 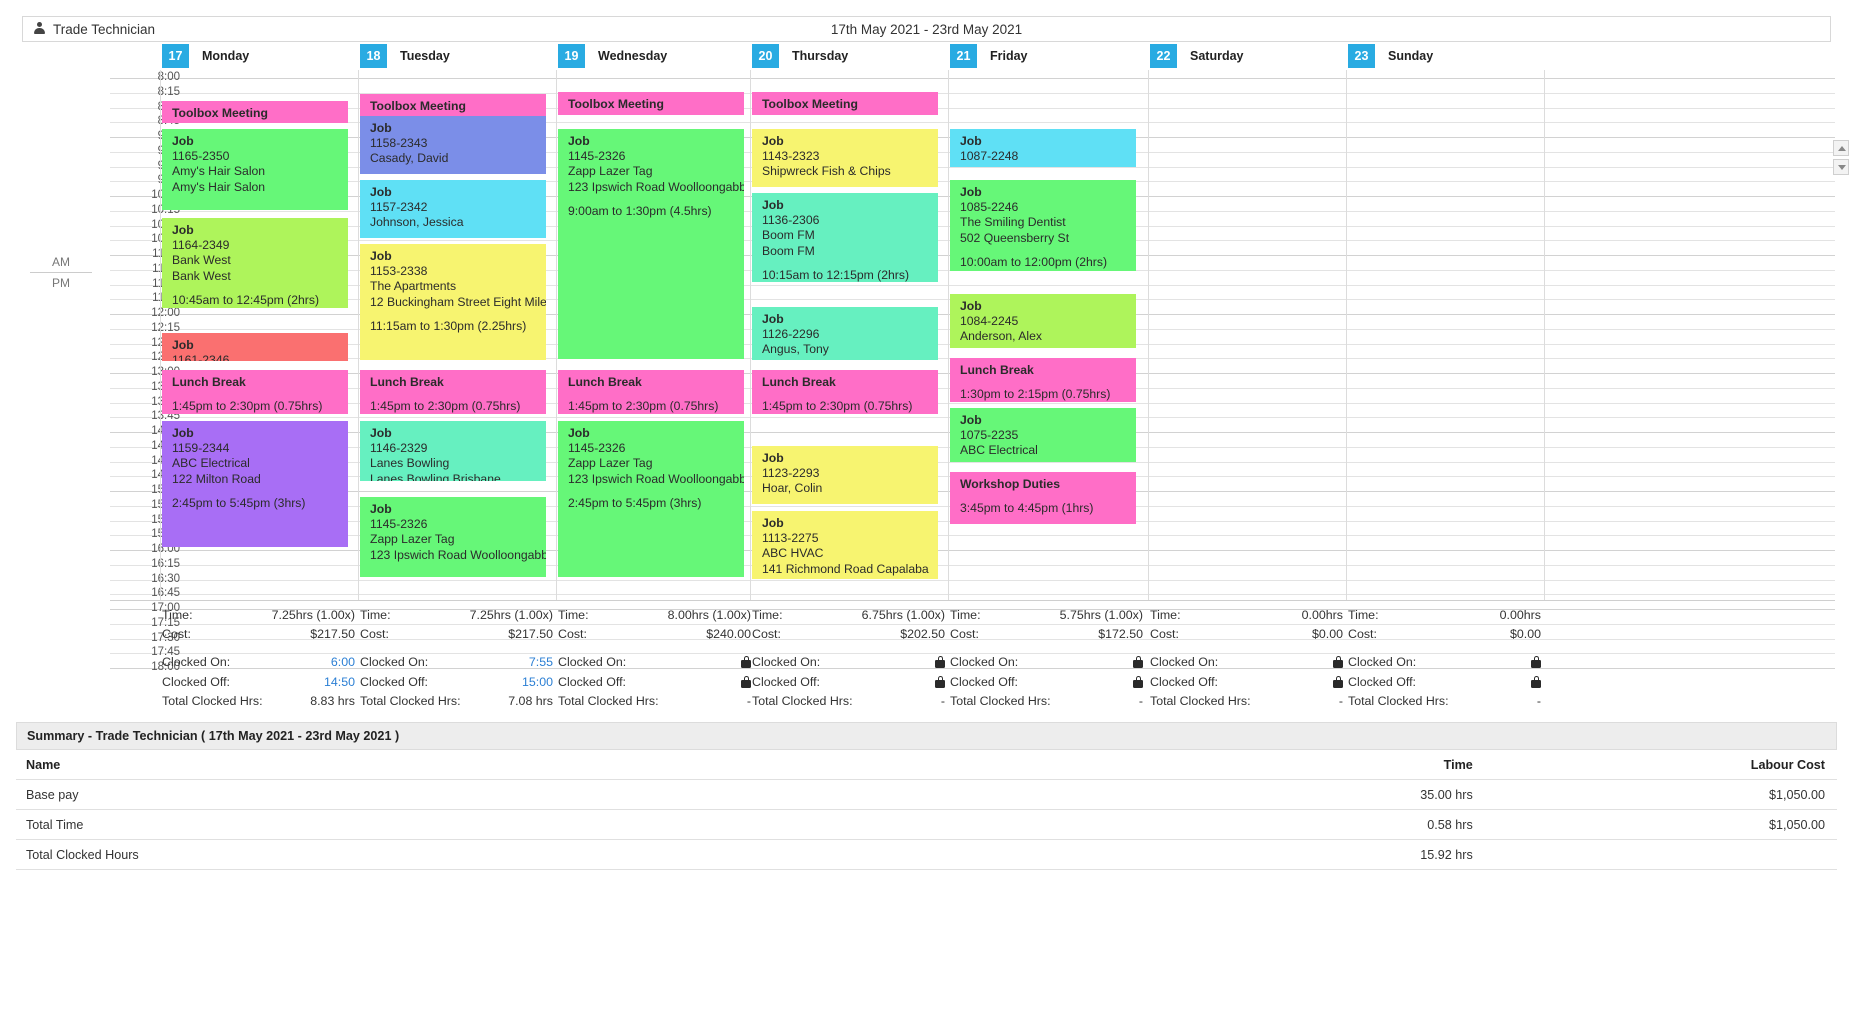 I want to click on day-header-tuesday: 18 Tuesday, so click(x=405, y=56).